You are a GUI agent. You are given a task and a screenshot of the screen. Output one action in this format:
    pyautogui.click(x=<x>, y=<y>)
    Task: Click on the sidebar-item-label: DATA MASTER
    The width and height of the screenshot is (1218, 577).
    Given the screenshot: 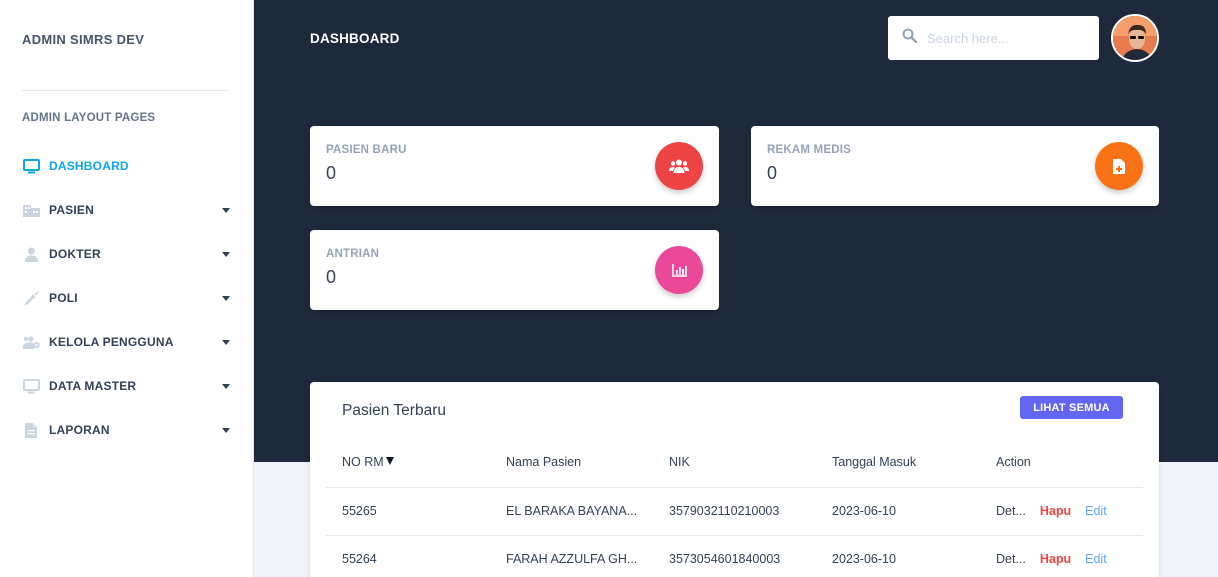 What is the action you would take?
    pyautogui.click(x=93, y=386)
    